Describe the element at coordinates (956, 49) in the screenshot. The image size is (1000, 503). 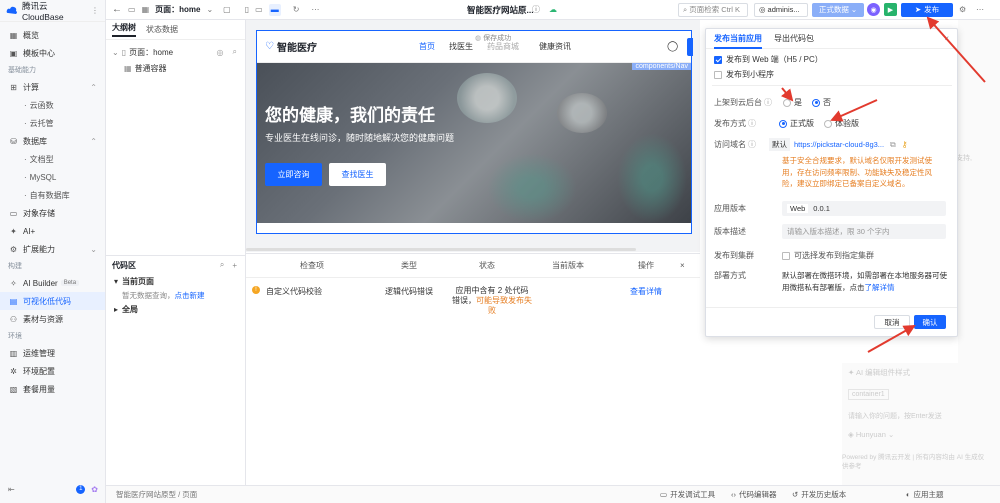
I see `arrow-to-publish` at that location.